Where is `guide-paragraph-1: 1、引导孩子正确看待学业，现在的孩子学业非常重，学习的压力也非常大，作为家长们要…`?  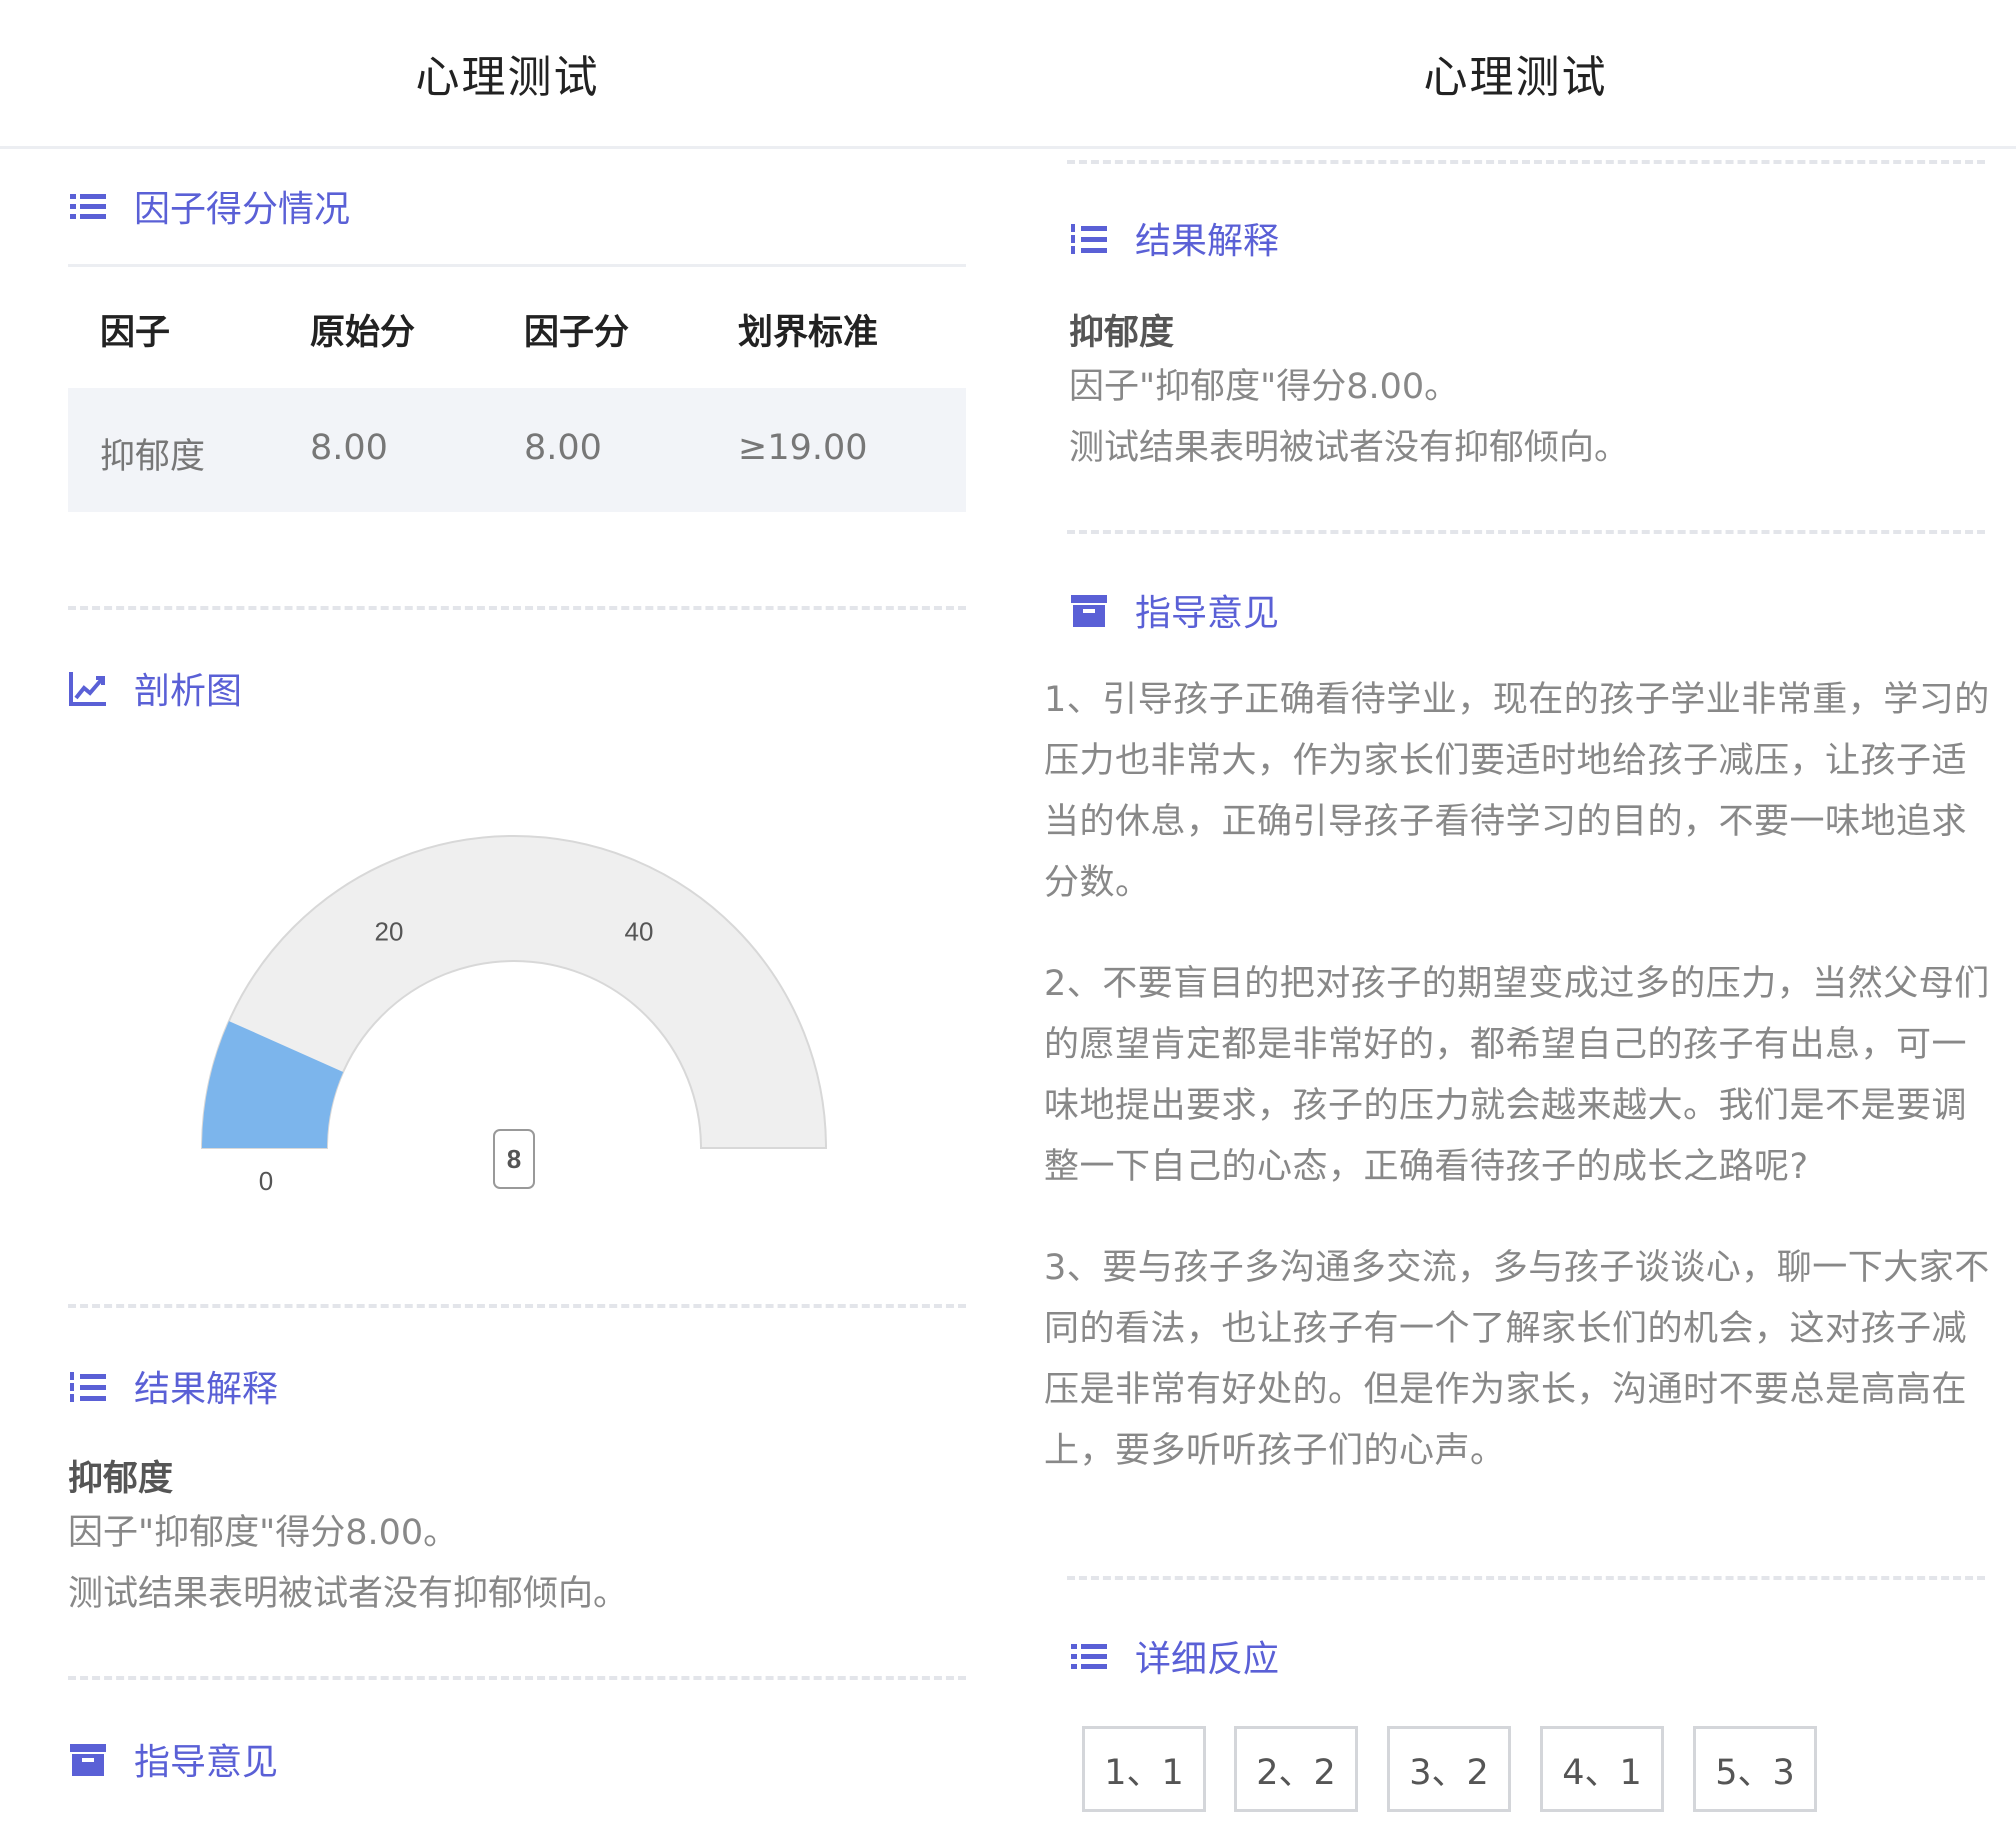 guide-paragraph-1: 1、引导孩子正确看待学业，现在的孩子学业非常重，学习的压力也非常大，作为家长们要… is located at coordinates (1517, 791).